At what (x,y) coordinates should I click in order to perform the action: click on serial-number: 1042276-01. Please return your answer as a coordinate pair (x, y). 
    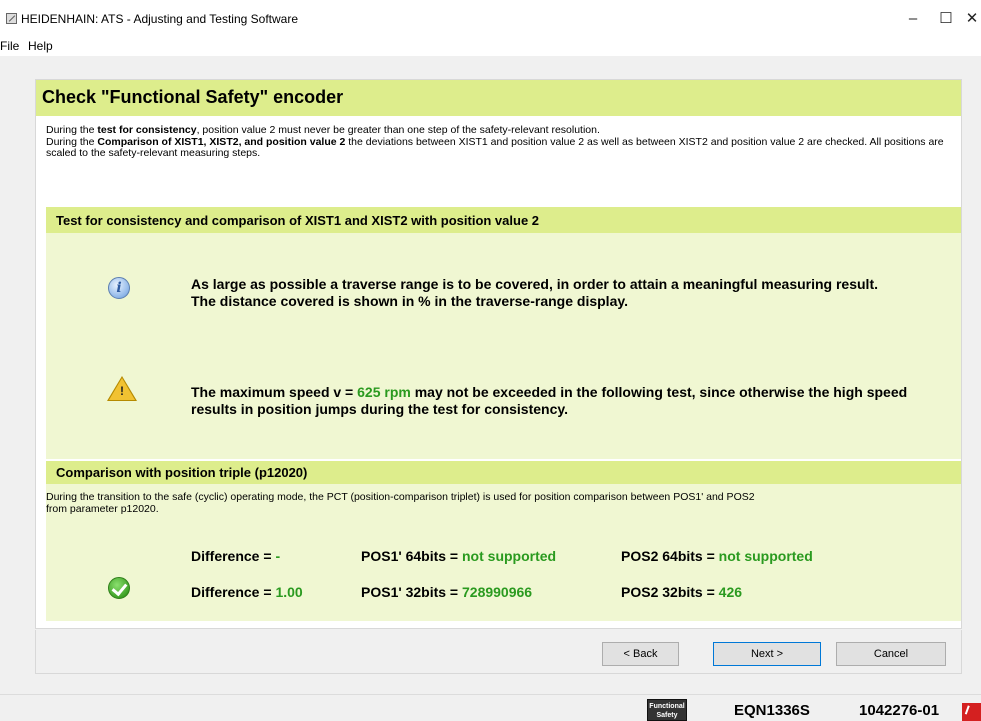
    Looking at the image, I should click on (899, 710).